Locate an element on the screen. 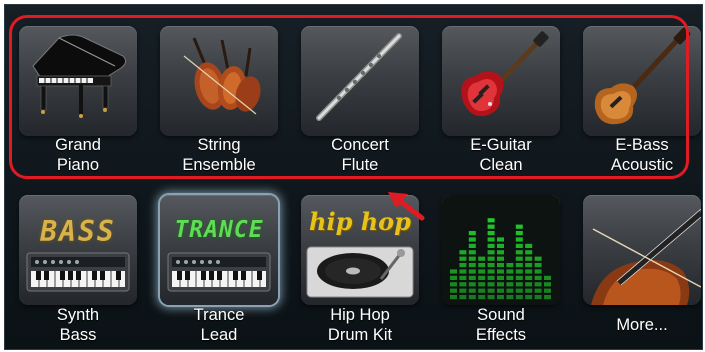  instrument-label-hip-hop-drum-kit: Hip Hop Drum Kit is located at coordinates (360, 325).